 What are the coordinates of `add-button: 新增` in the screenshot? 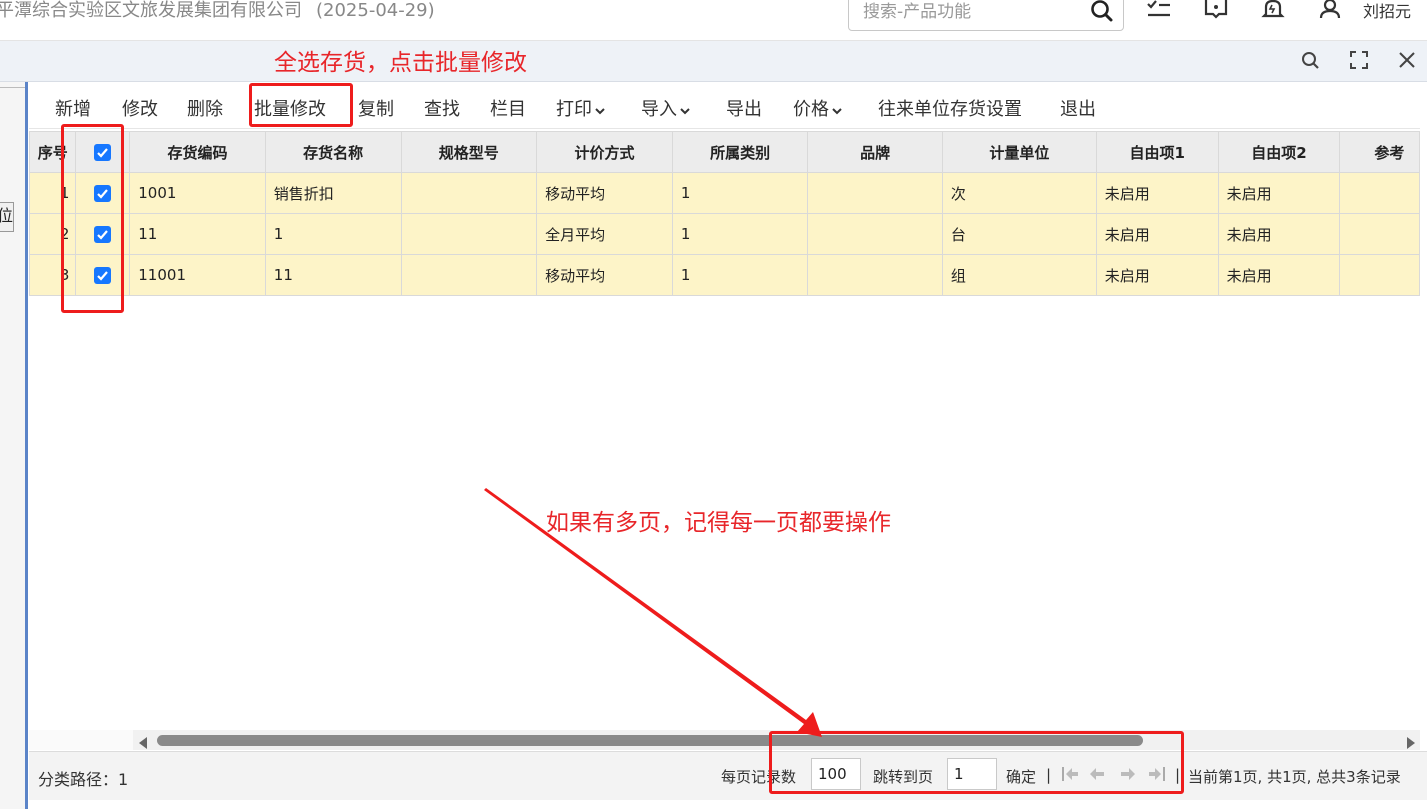 It's located at (73, 108).